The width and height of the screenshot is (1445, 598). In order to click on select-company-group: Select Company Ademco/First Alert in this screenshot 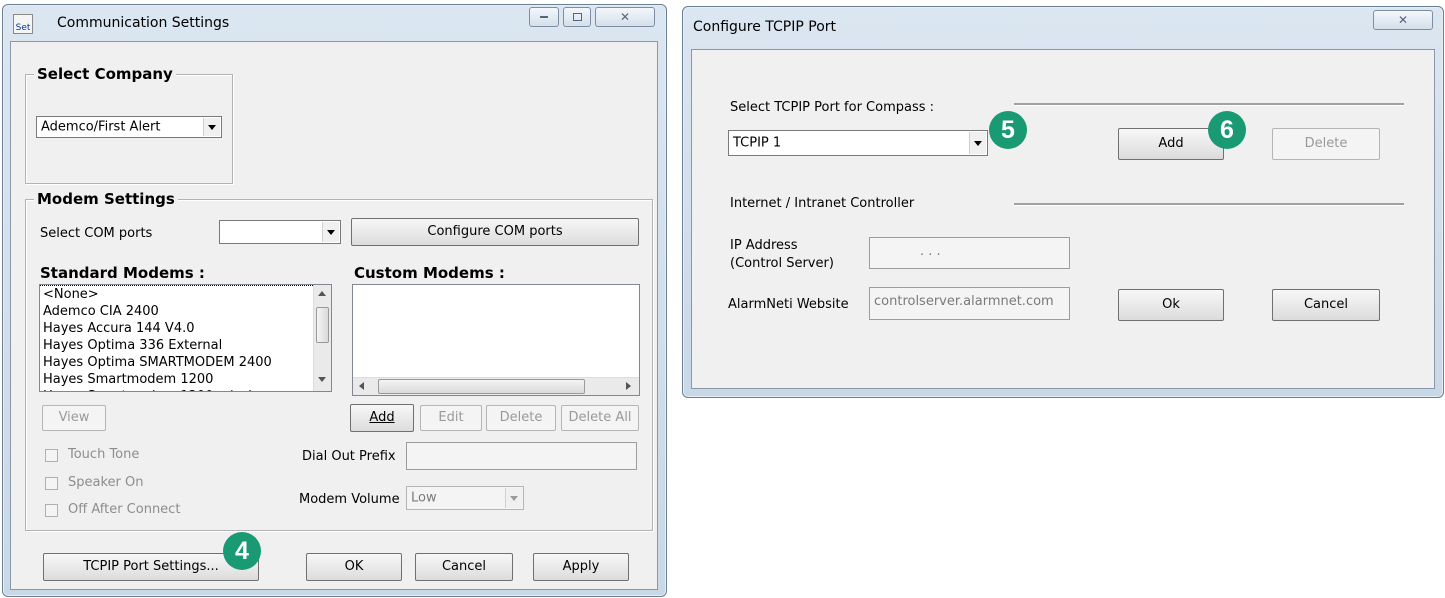, I will do `click(129, 124)`.